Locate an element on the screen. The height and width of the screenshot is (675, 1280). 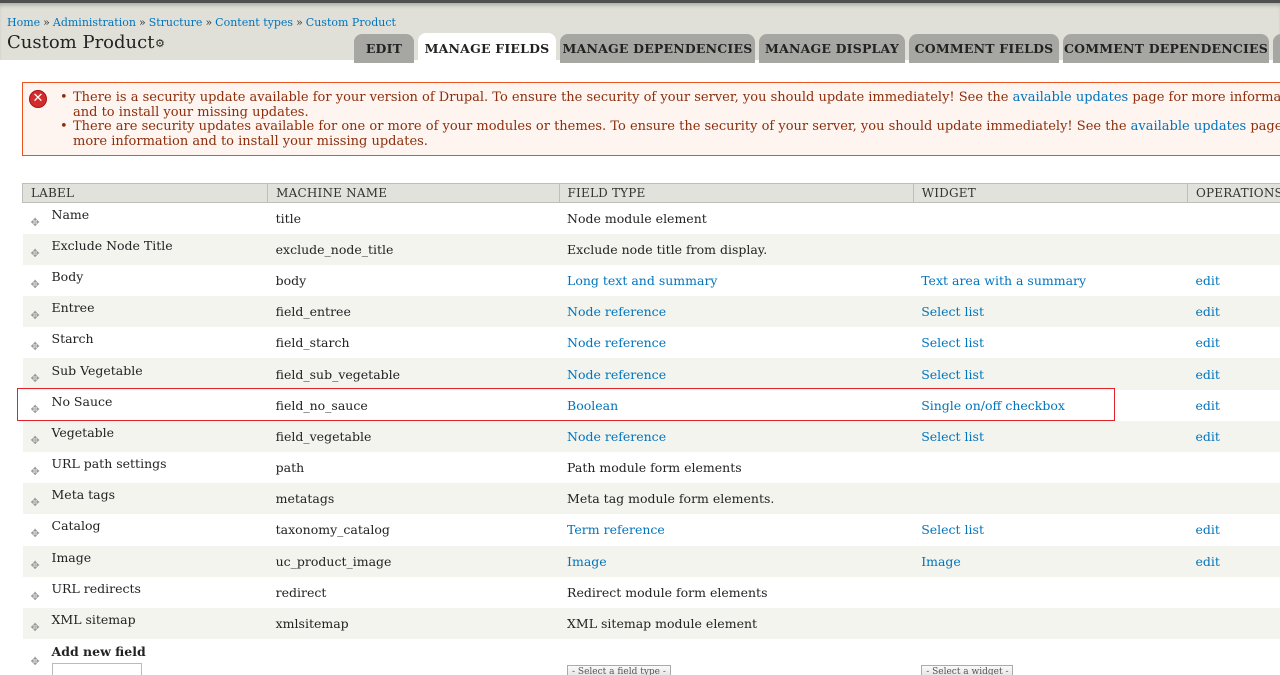
label-cell: ✥ No Sauce is located at coordinates (145, 405).